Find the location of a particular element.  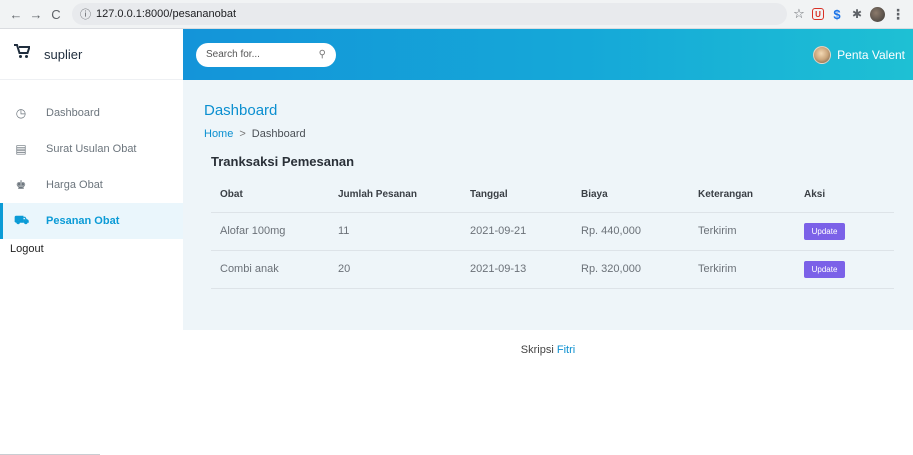

sidebar-item-label: Surat Usulan Obat is located at coordinates (91, 149).